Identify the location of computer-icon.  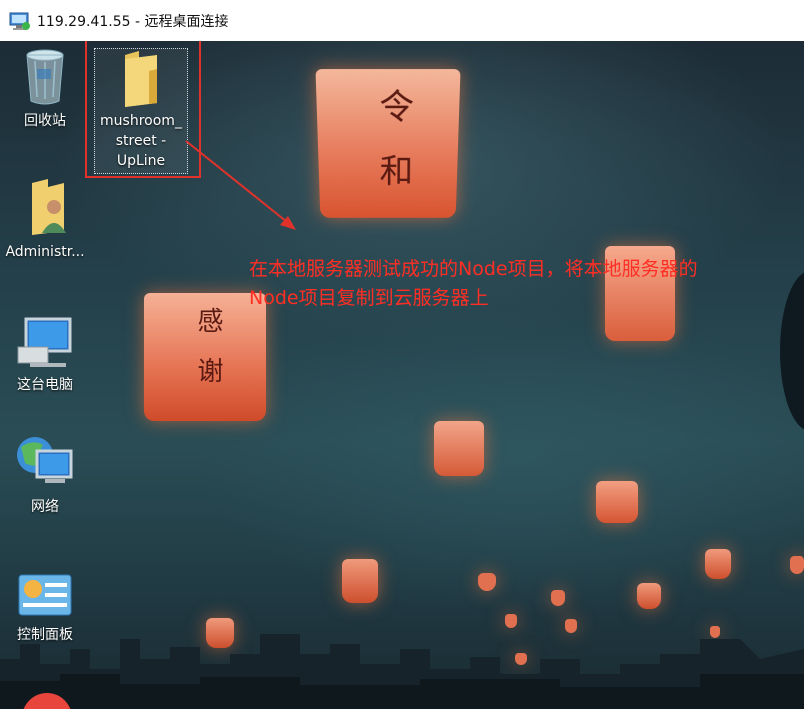
(44, 342).